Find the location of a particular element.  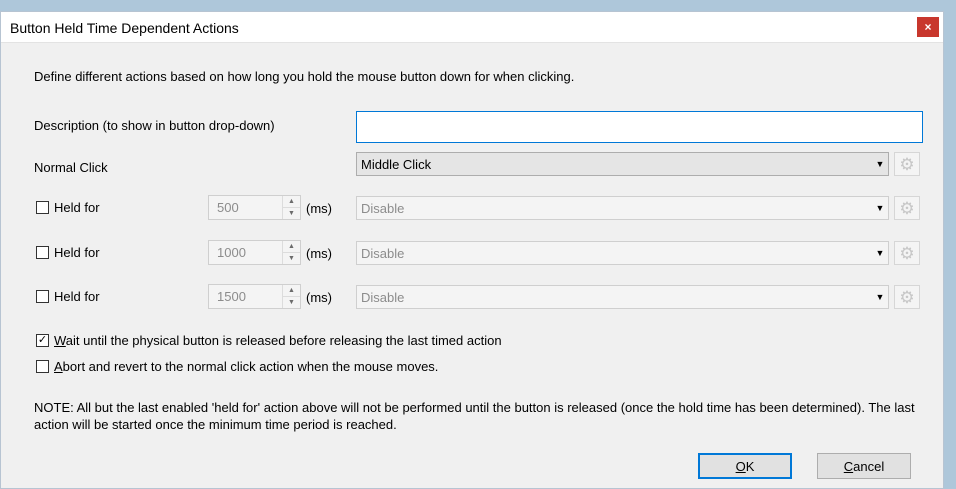

ok-text: K is located at coordinates (750, 466).